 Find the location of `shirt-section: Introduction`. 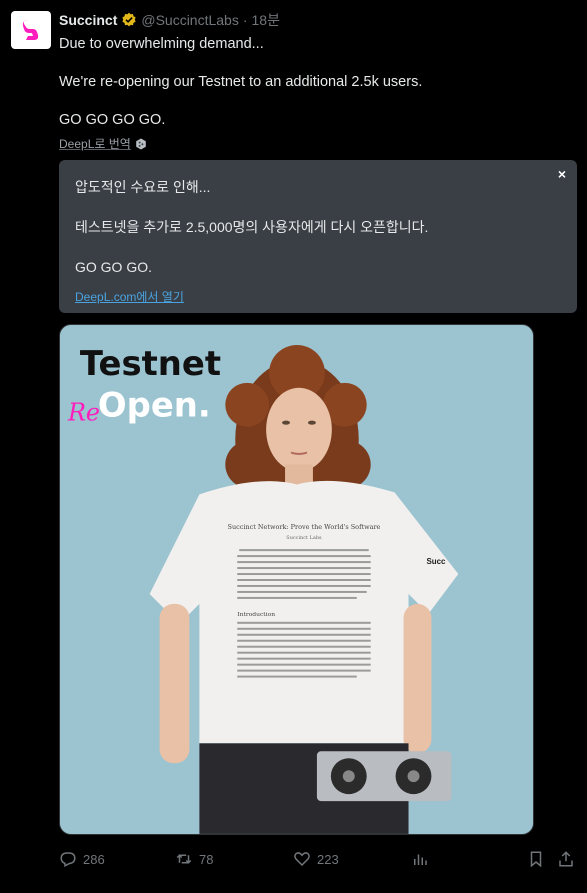

shirt-section: Introduction is located at coordinates (256, 614).